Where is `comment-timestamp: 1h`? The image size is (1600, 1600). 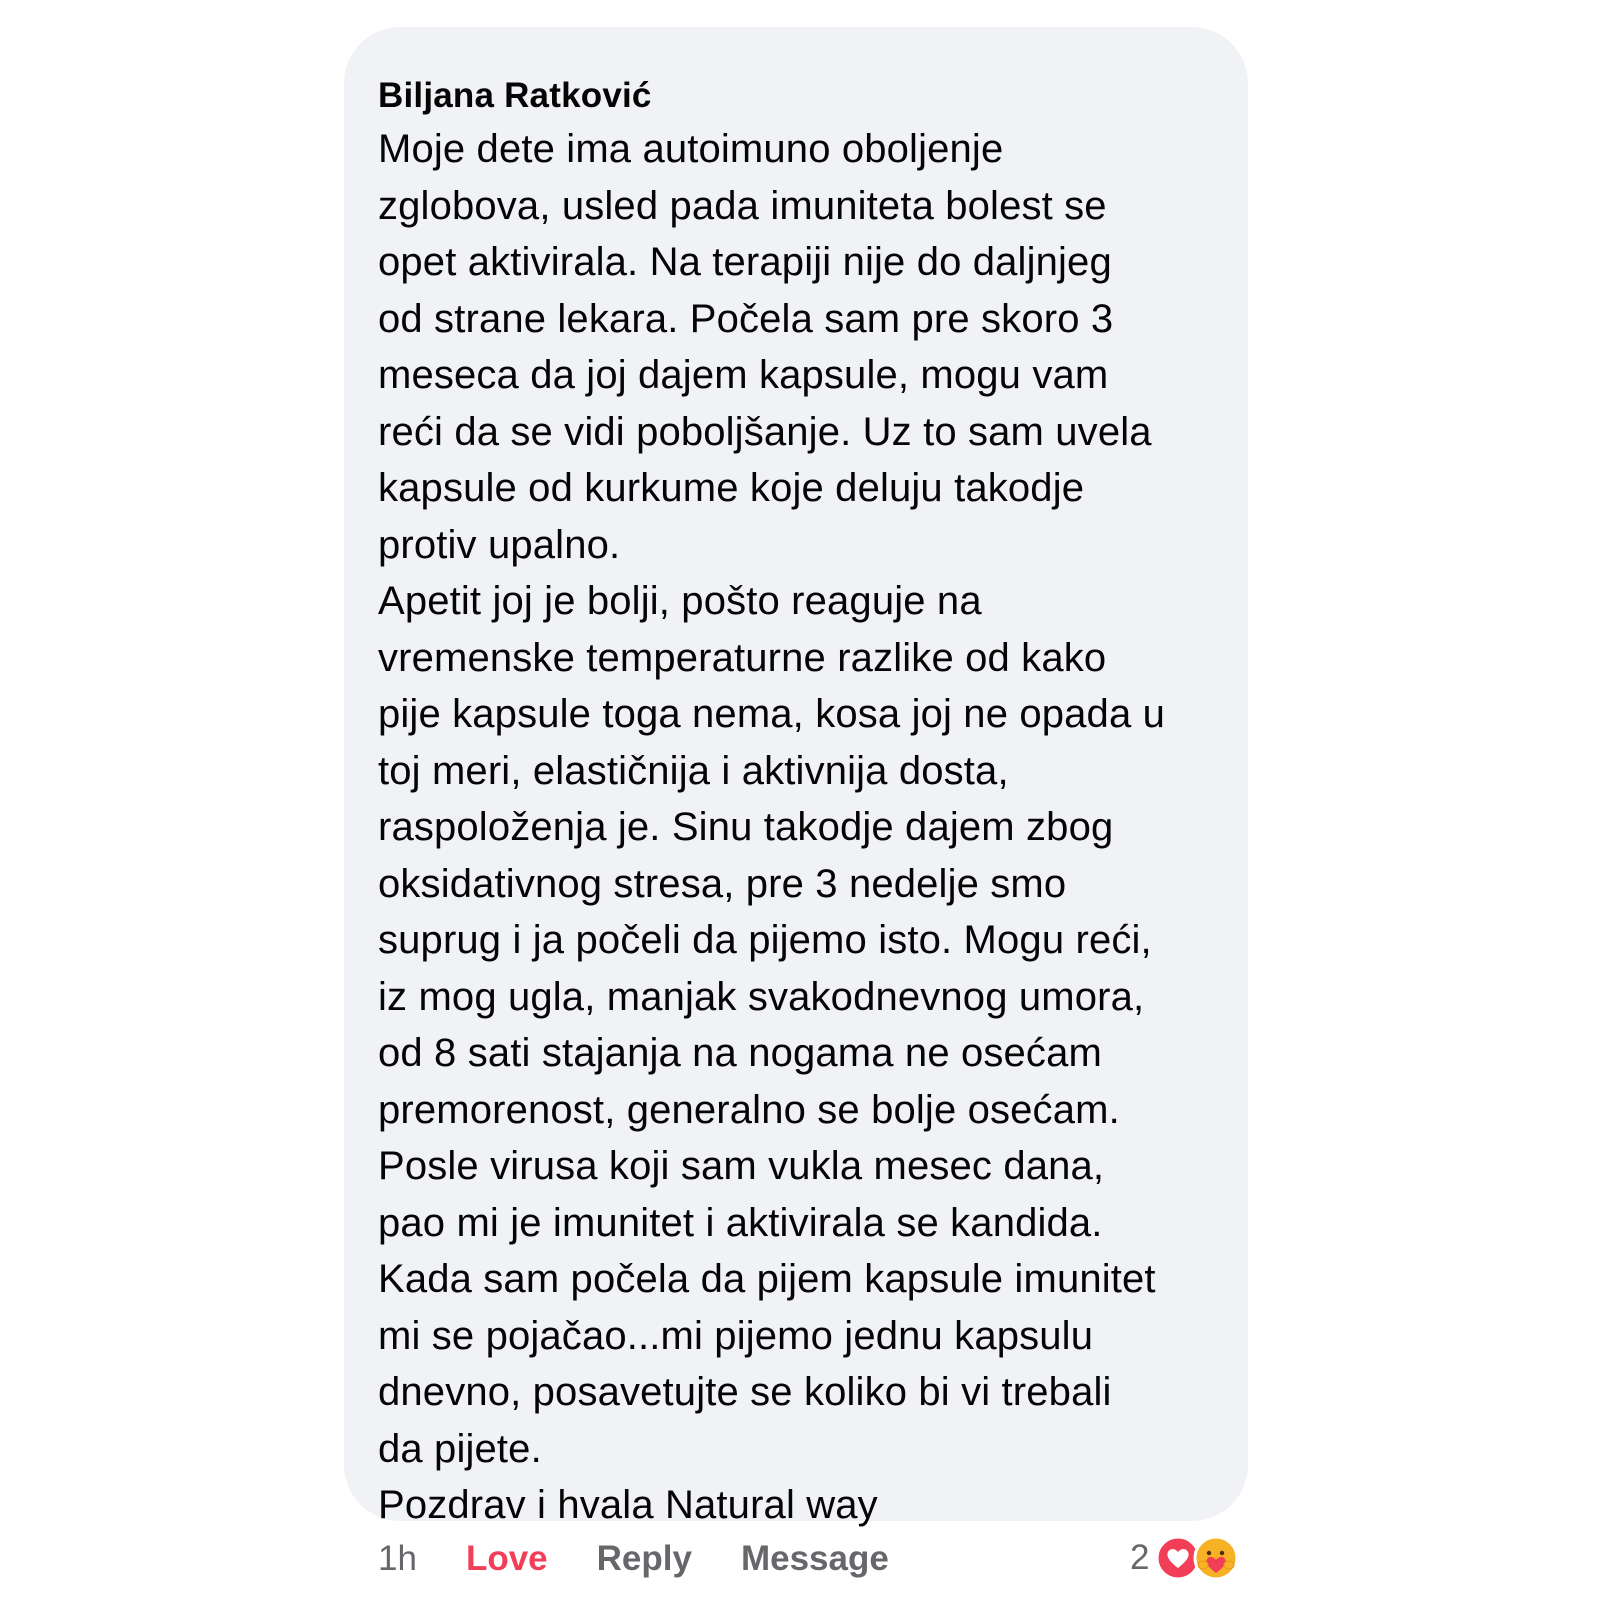
comment-timestamp: 1h is located at coordinates (397, 1559).